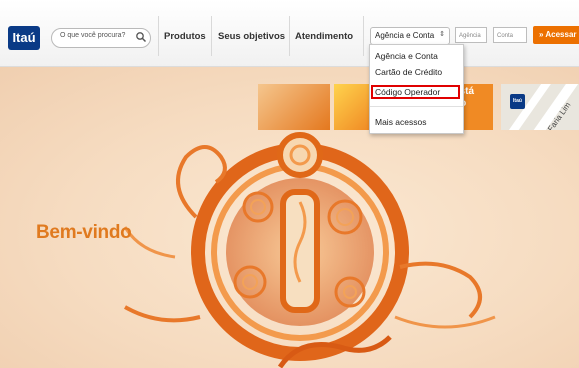  I want to click on account-type-value: Agência e Conta, so click(405, 35).